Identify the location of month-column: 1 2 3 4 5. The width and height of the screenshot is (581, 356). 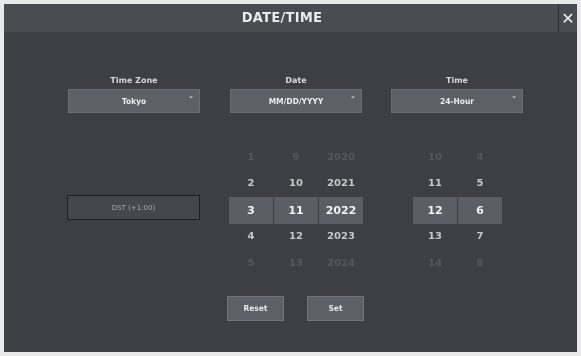
(251, 210).